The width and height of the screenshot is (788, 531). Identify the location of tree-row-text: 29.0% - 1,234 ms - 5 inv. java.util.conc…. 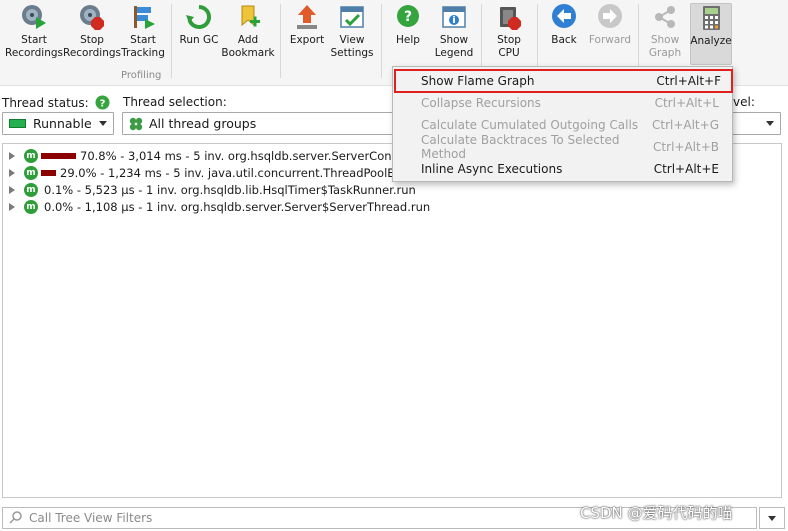
(247, 172).